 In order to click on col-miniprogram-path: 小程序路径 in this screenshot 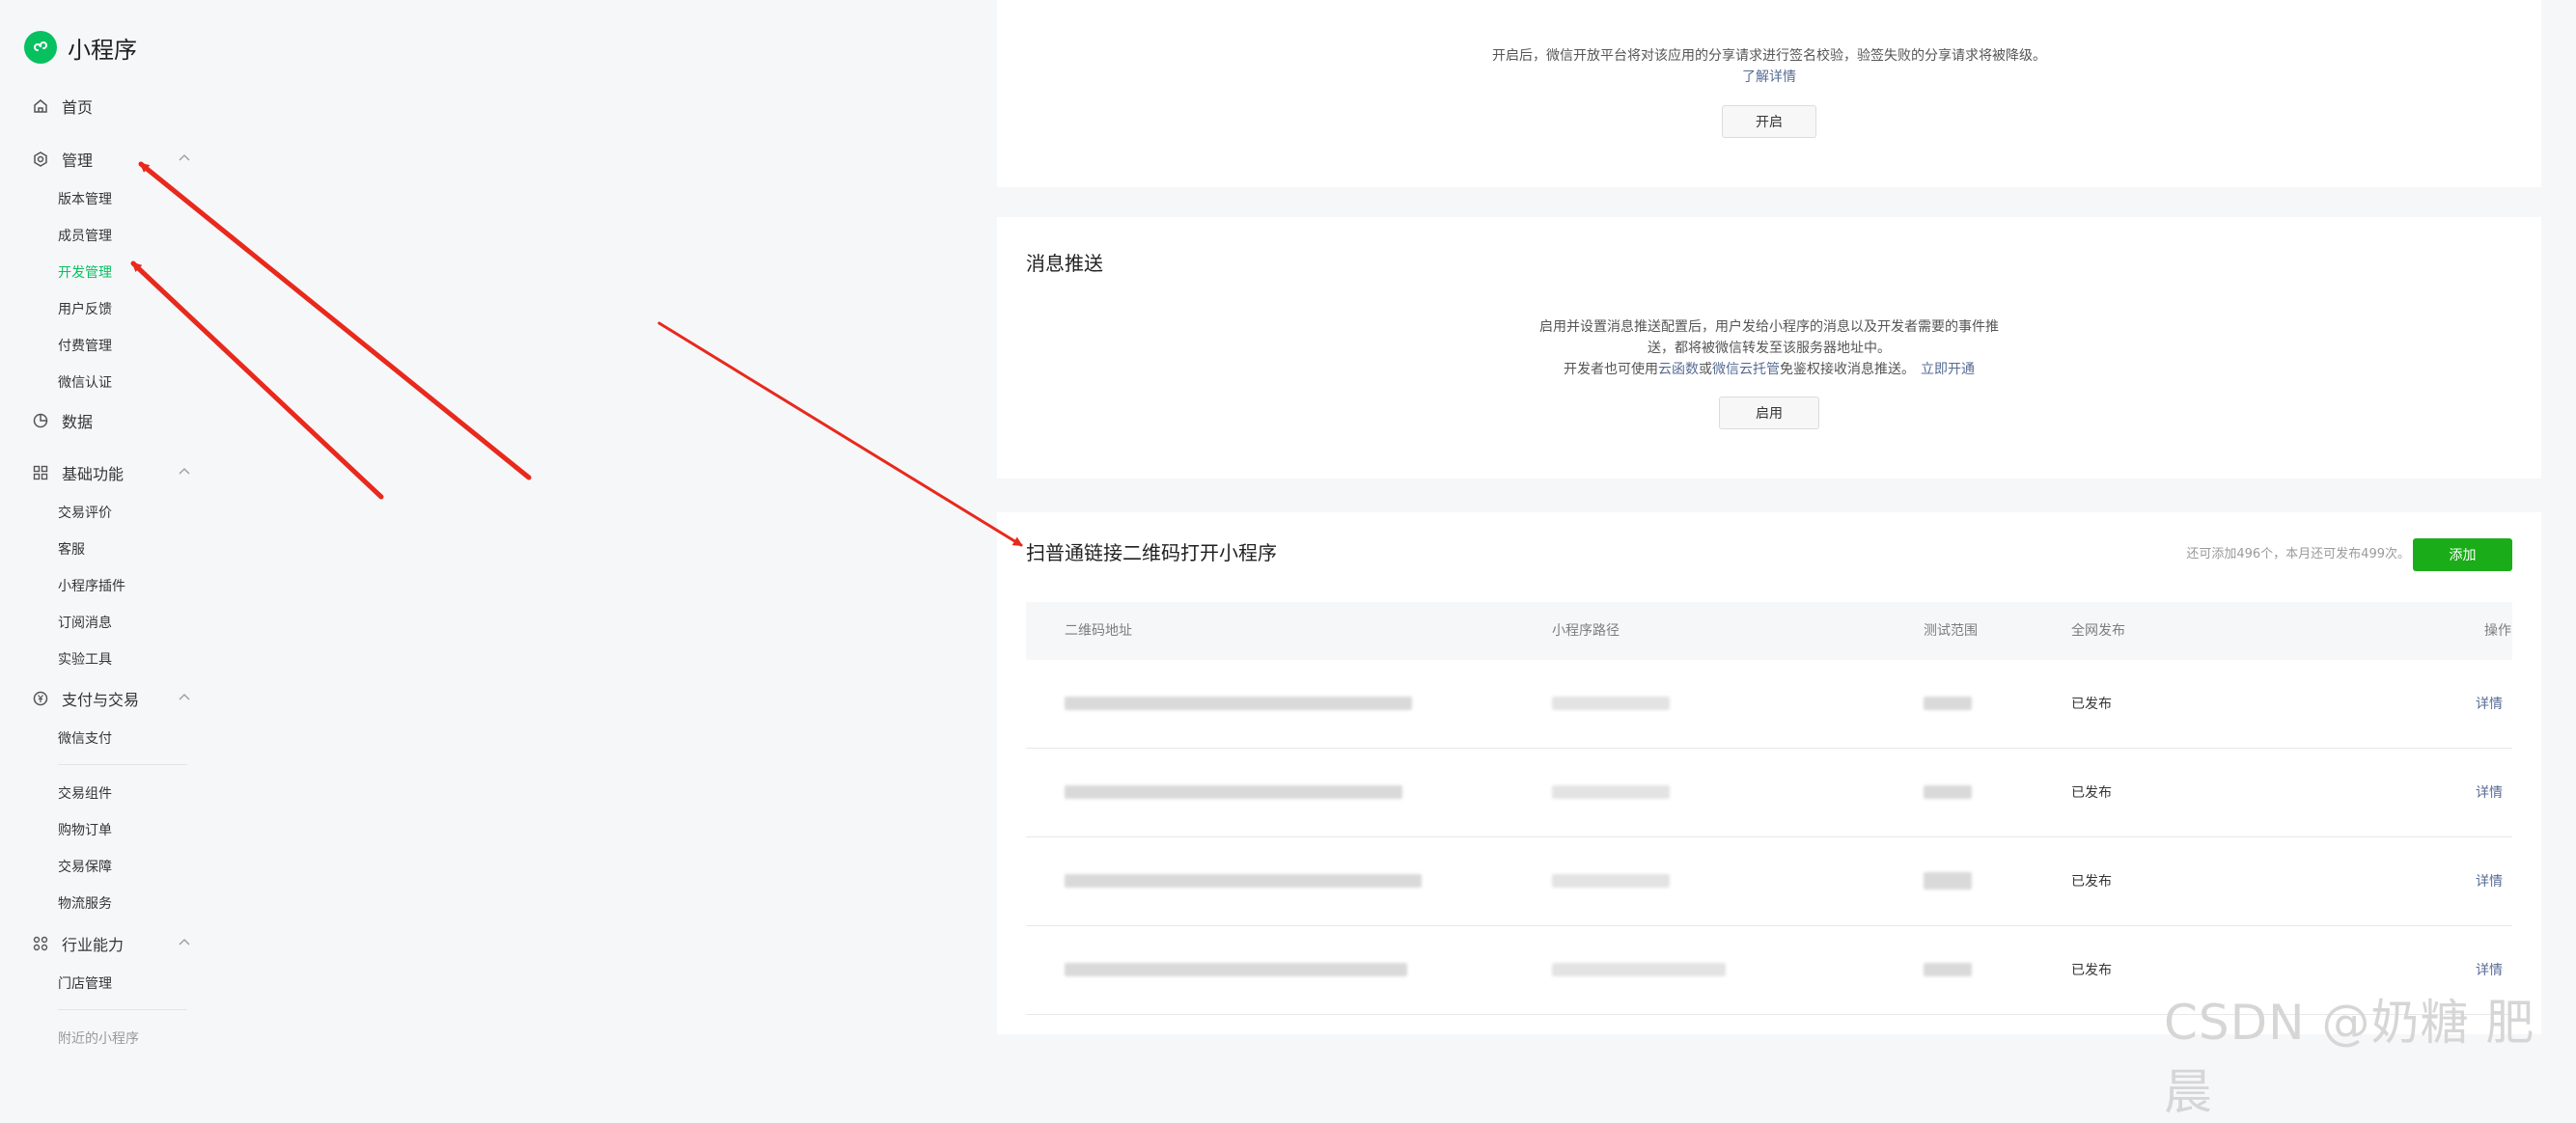, I will do `click(1586, 631)`.